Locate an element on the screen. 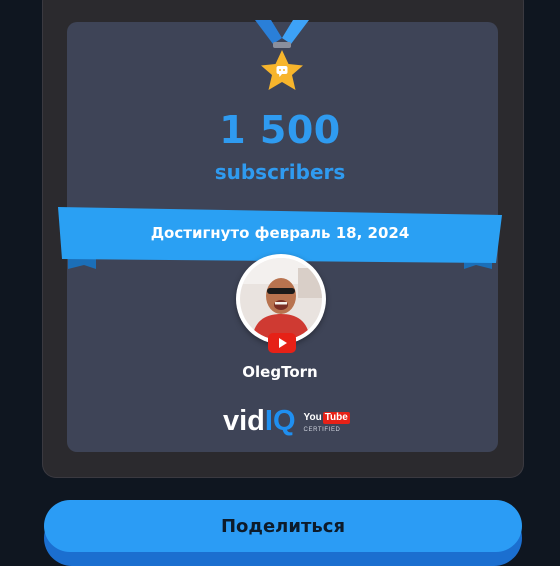 The image size is (560, 566). achieved-date-text: Достигнуто февраль 18, 2024 is located at coordinates (280, 233).